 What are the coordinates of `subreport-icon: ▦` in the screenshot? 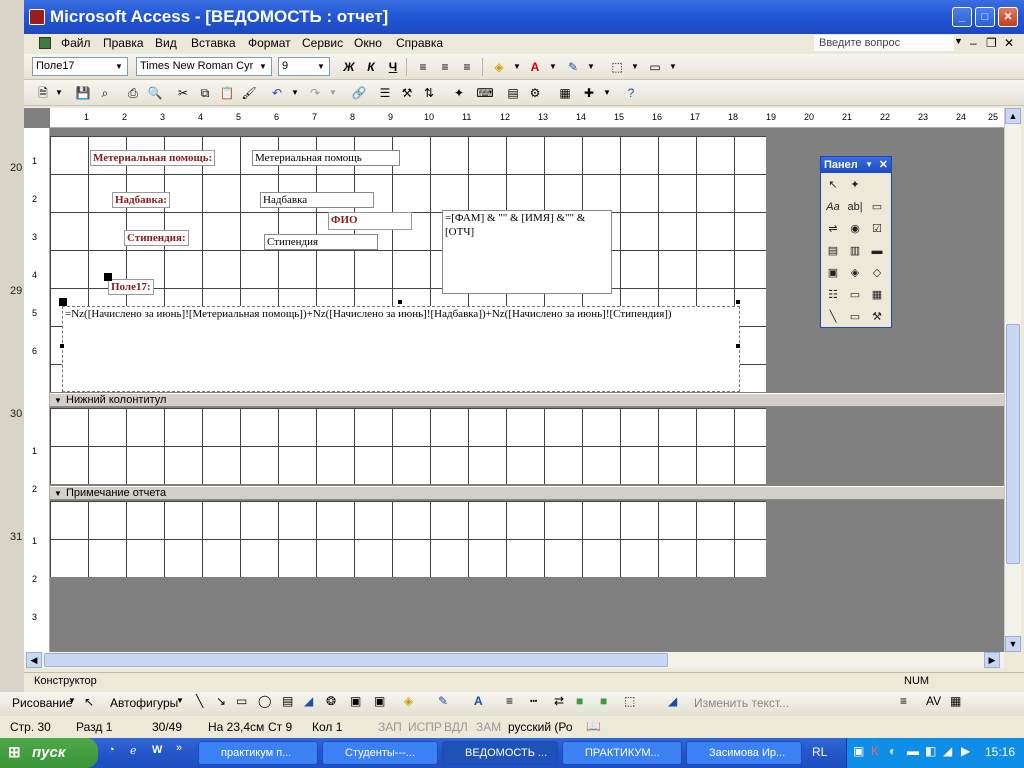 It's located at (877, 295).